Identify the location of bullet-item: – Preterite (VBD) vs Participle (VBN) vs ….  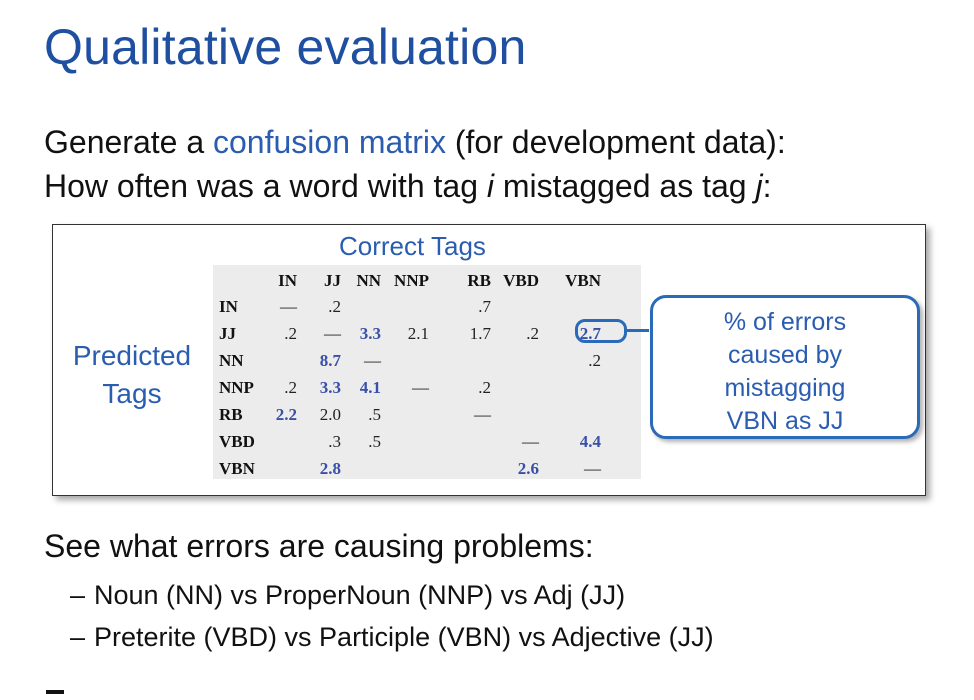
(392, 637).